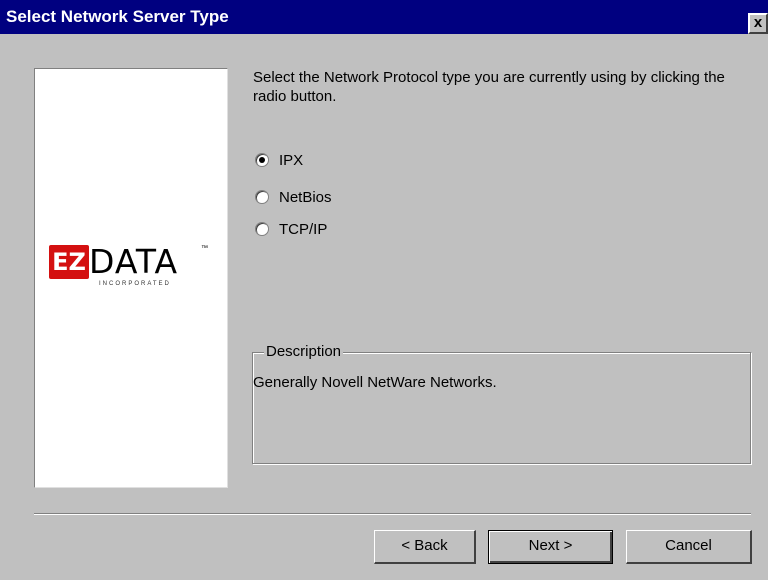 Image resolution: width=768 pixels, height=580 pixels. I want to click on radio-tcpip-label: TCP/IP, so click(303, 229).